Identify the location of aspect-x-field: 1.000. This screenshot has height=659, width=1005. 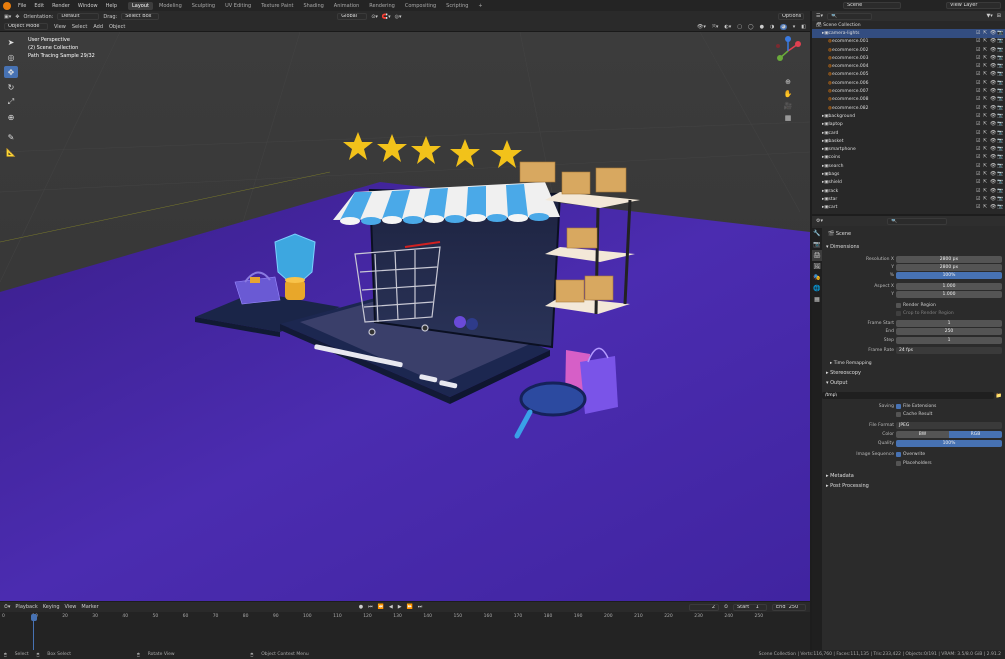
(949, 286).